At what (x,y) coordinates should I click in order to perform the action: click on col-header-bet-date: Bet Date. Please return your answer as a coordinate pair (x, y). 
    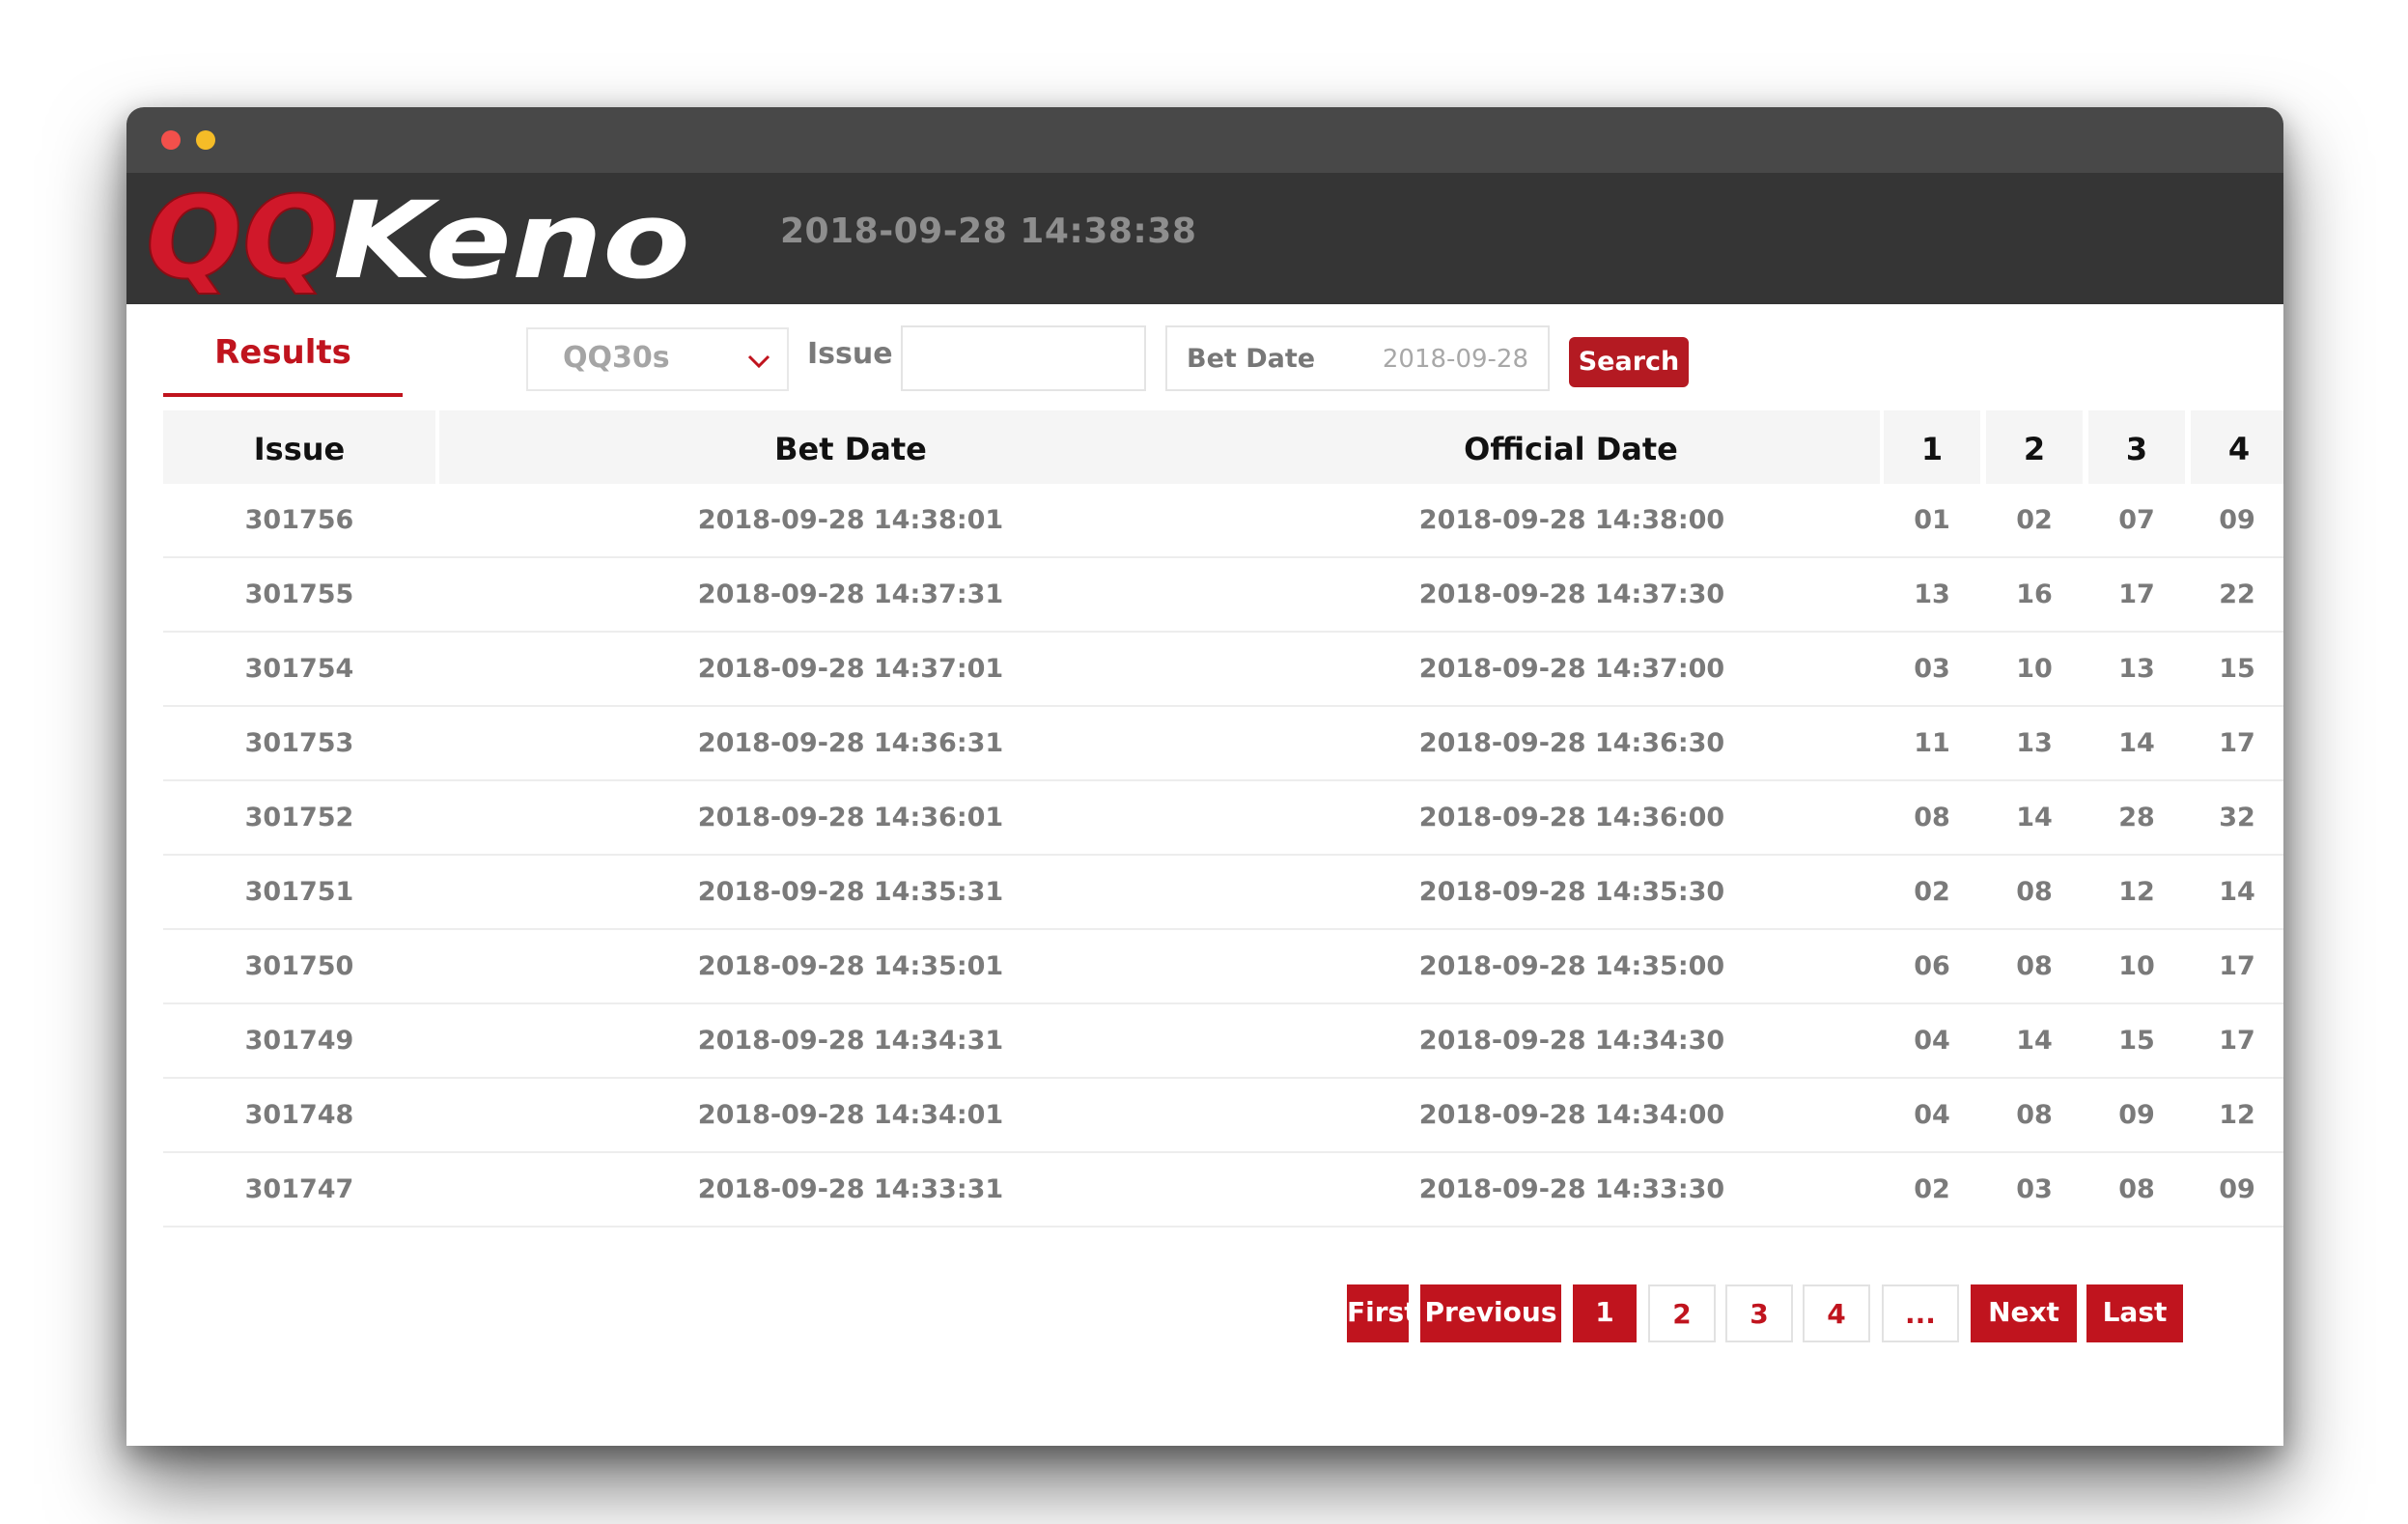
    Looking at the image, I should click on (851, 447).